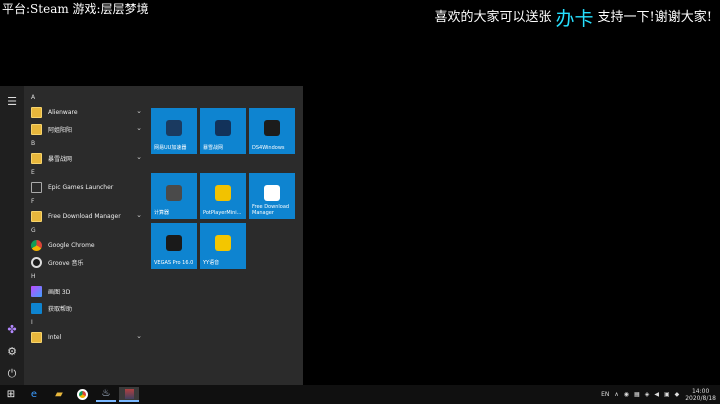 Image resolution: width=720 pixels, height=404 pixels. What do you see at coordinates (654, 17) in the screenshot?
I see `overlay-text-after: 支持一下!谢谢大家!` at bounding box center [654, 17].